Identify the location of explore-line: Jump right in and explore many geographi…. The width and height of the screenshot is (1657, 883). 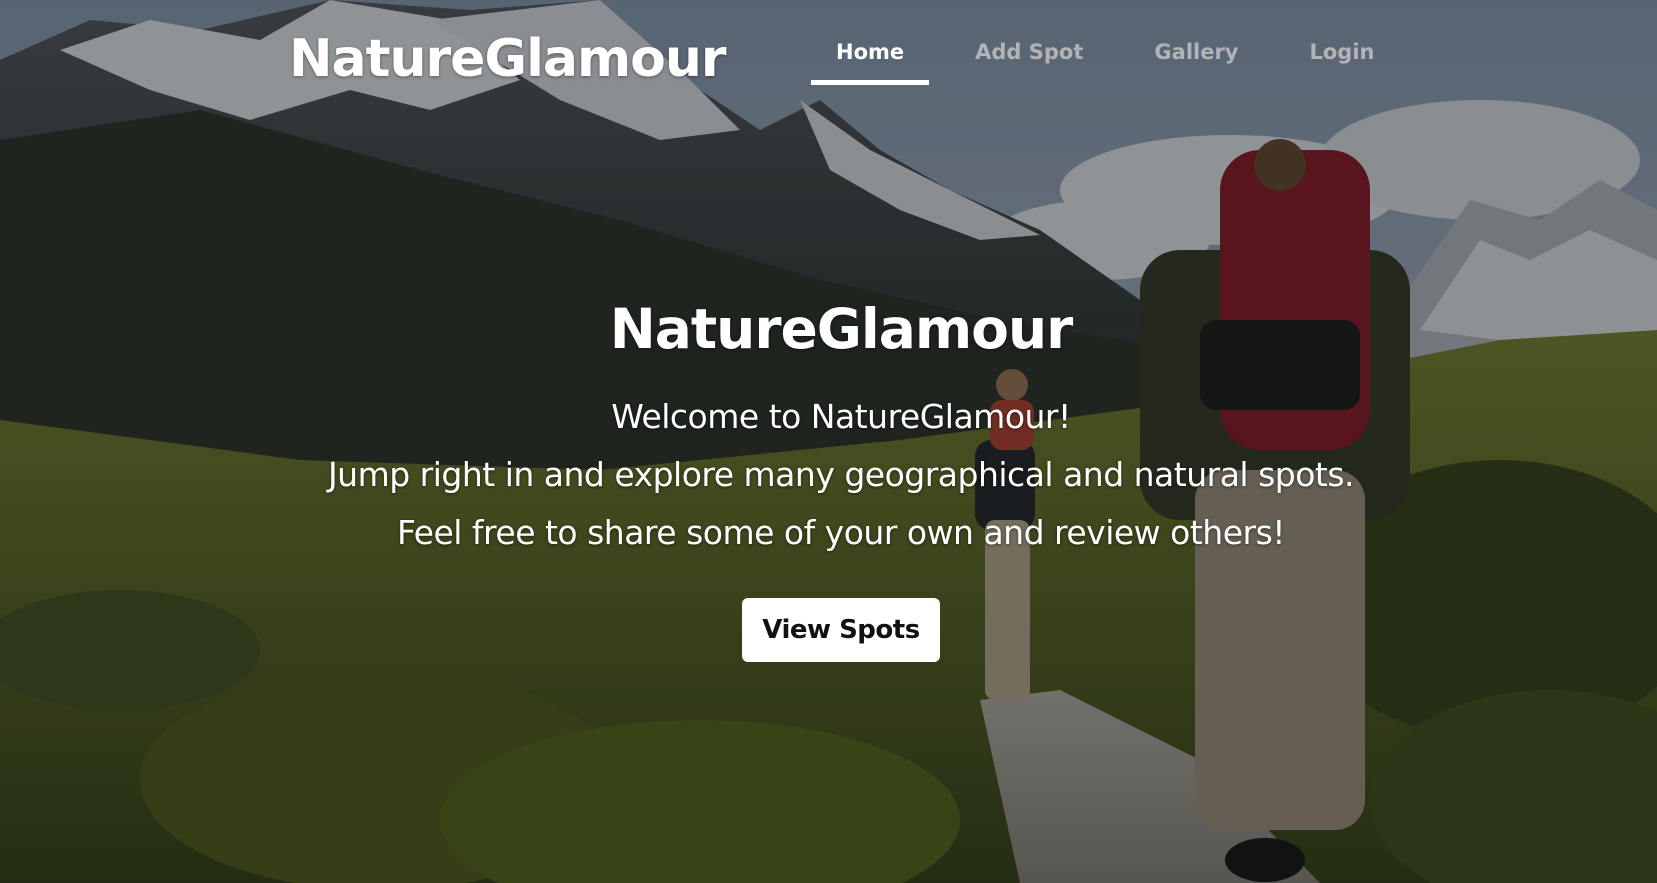
(841, 474).